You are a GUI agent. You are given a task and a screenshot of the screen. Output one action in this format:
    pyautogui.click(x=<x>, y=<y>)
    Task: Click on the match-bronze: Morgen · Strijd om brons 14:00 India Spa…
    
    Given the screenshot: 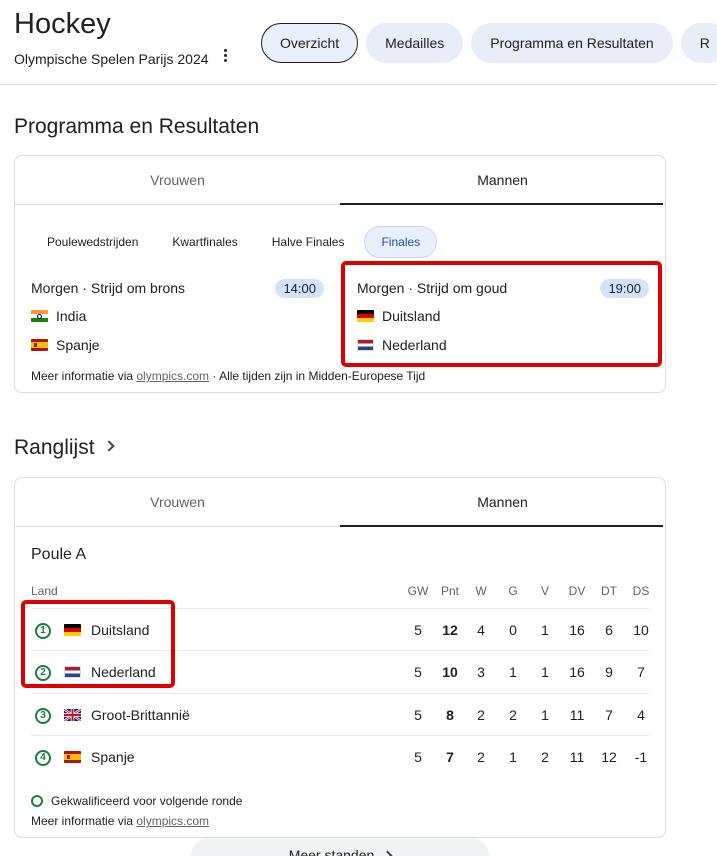 What is the action you would take?
    pyautogui.click(x=177, y=317)
    